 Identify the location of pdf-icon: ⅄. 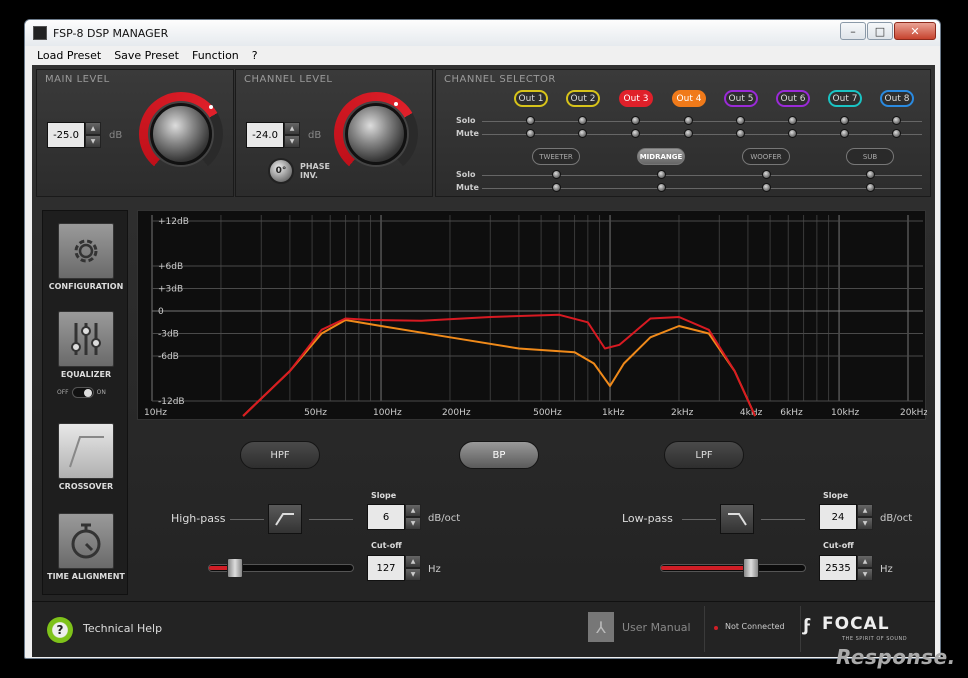
(601, 627).